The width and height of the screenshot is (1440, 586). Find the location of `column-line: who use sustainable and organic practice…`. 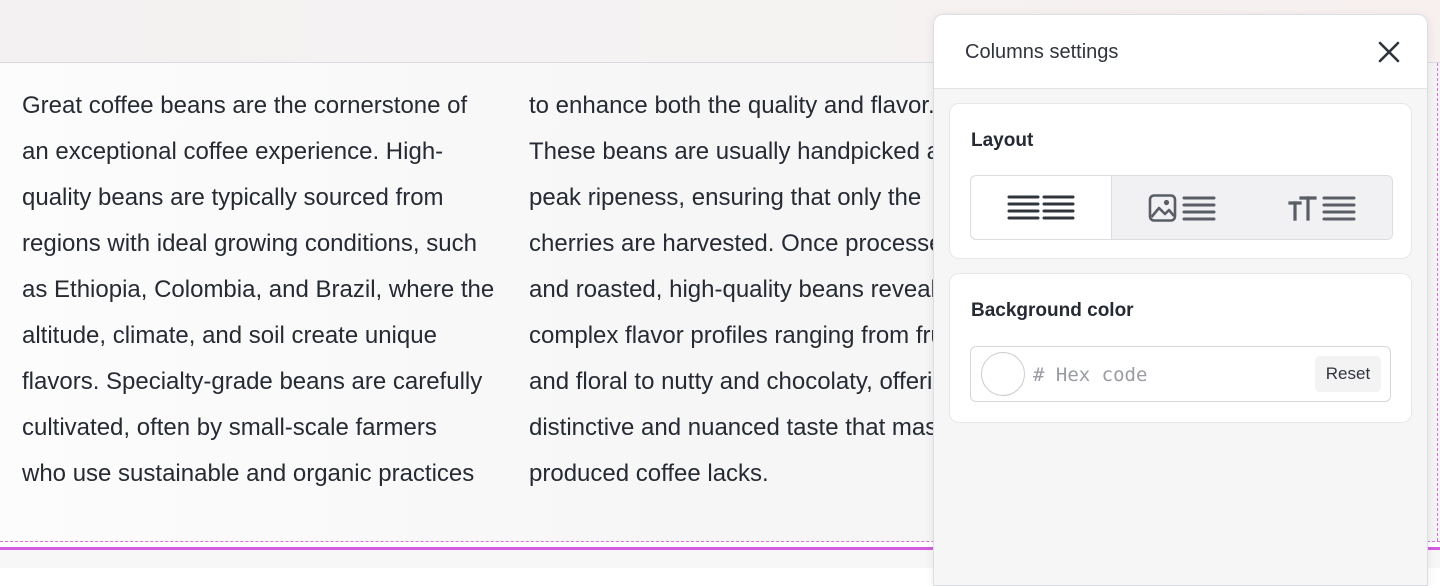

column-line: who use sustainable and organic practice… is located at coordinates (248, 473).